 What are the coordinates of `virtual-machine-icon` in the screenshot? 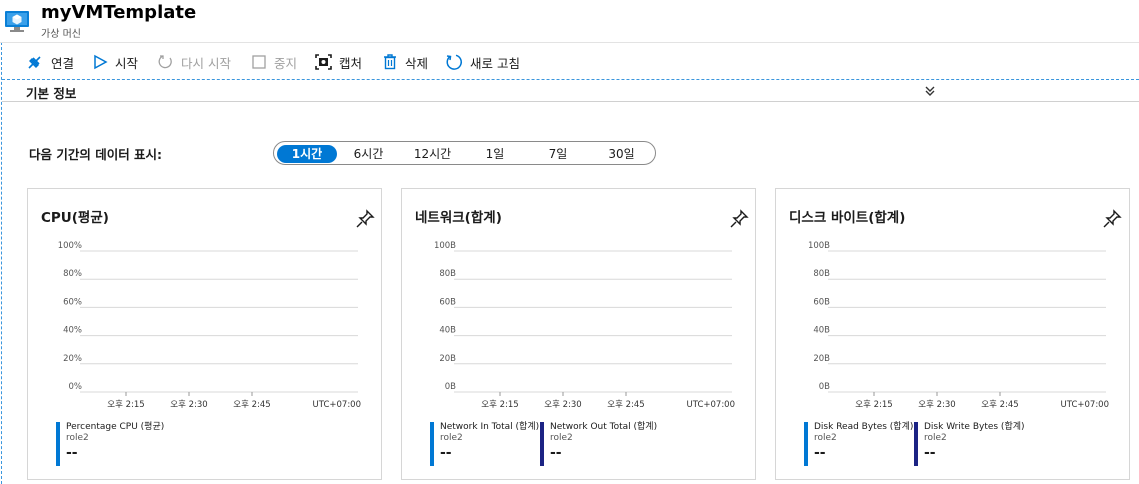 It's located at (17, 21).